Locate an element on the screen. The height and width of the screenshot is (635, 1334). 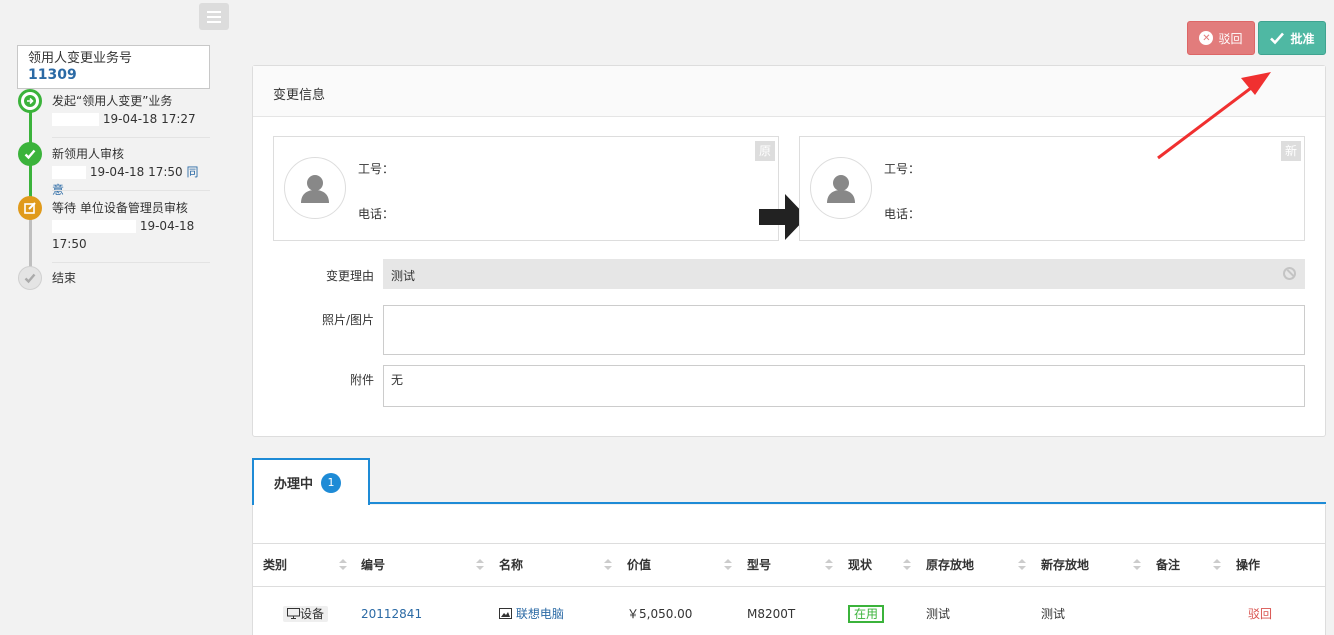
photo-field is located at coordinates (844, 330).